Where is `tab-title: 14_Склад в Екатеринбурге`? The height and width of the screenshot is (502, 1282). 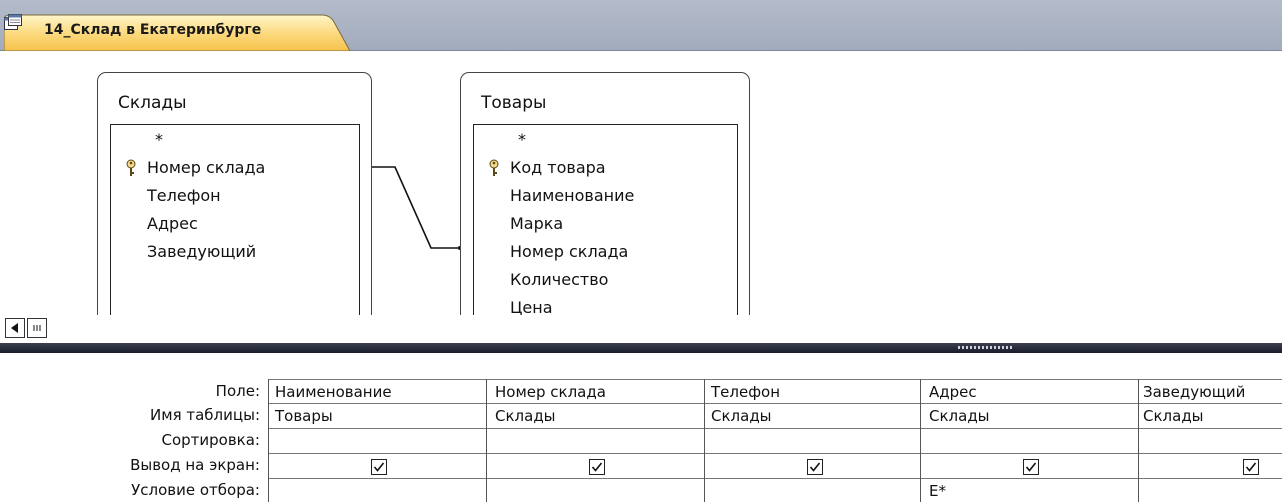
tab-title: 14_Склад в Екатеринбурге is located at coordinates (153, 30).